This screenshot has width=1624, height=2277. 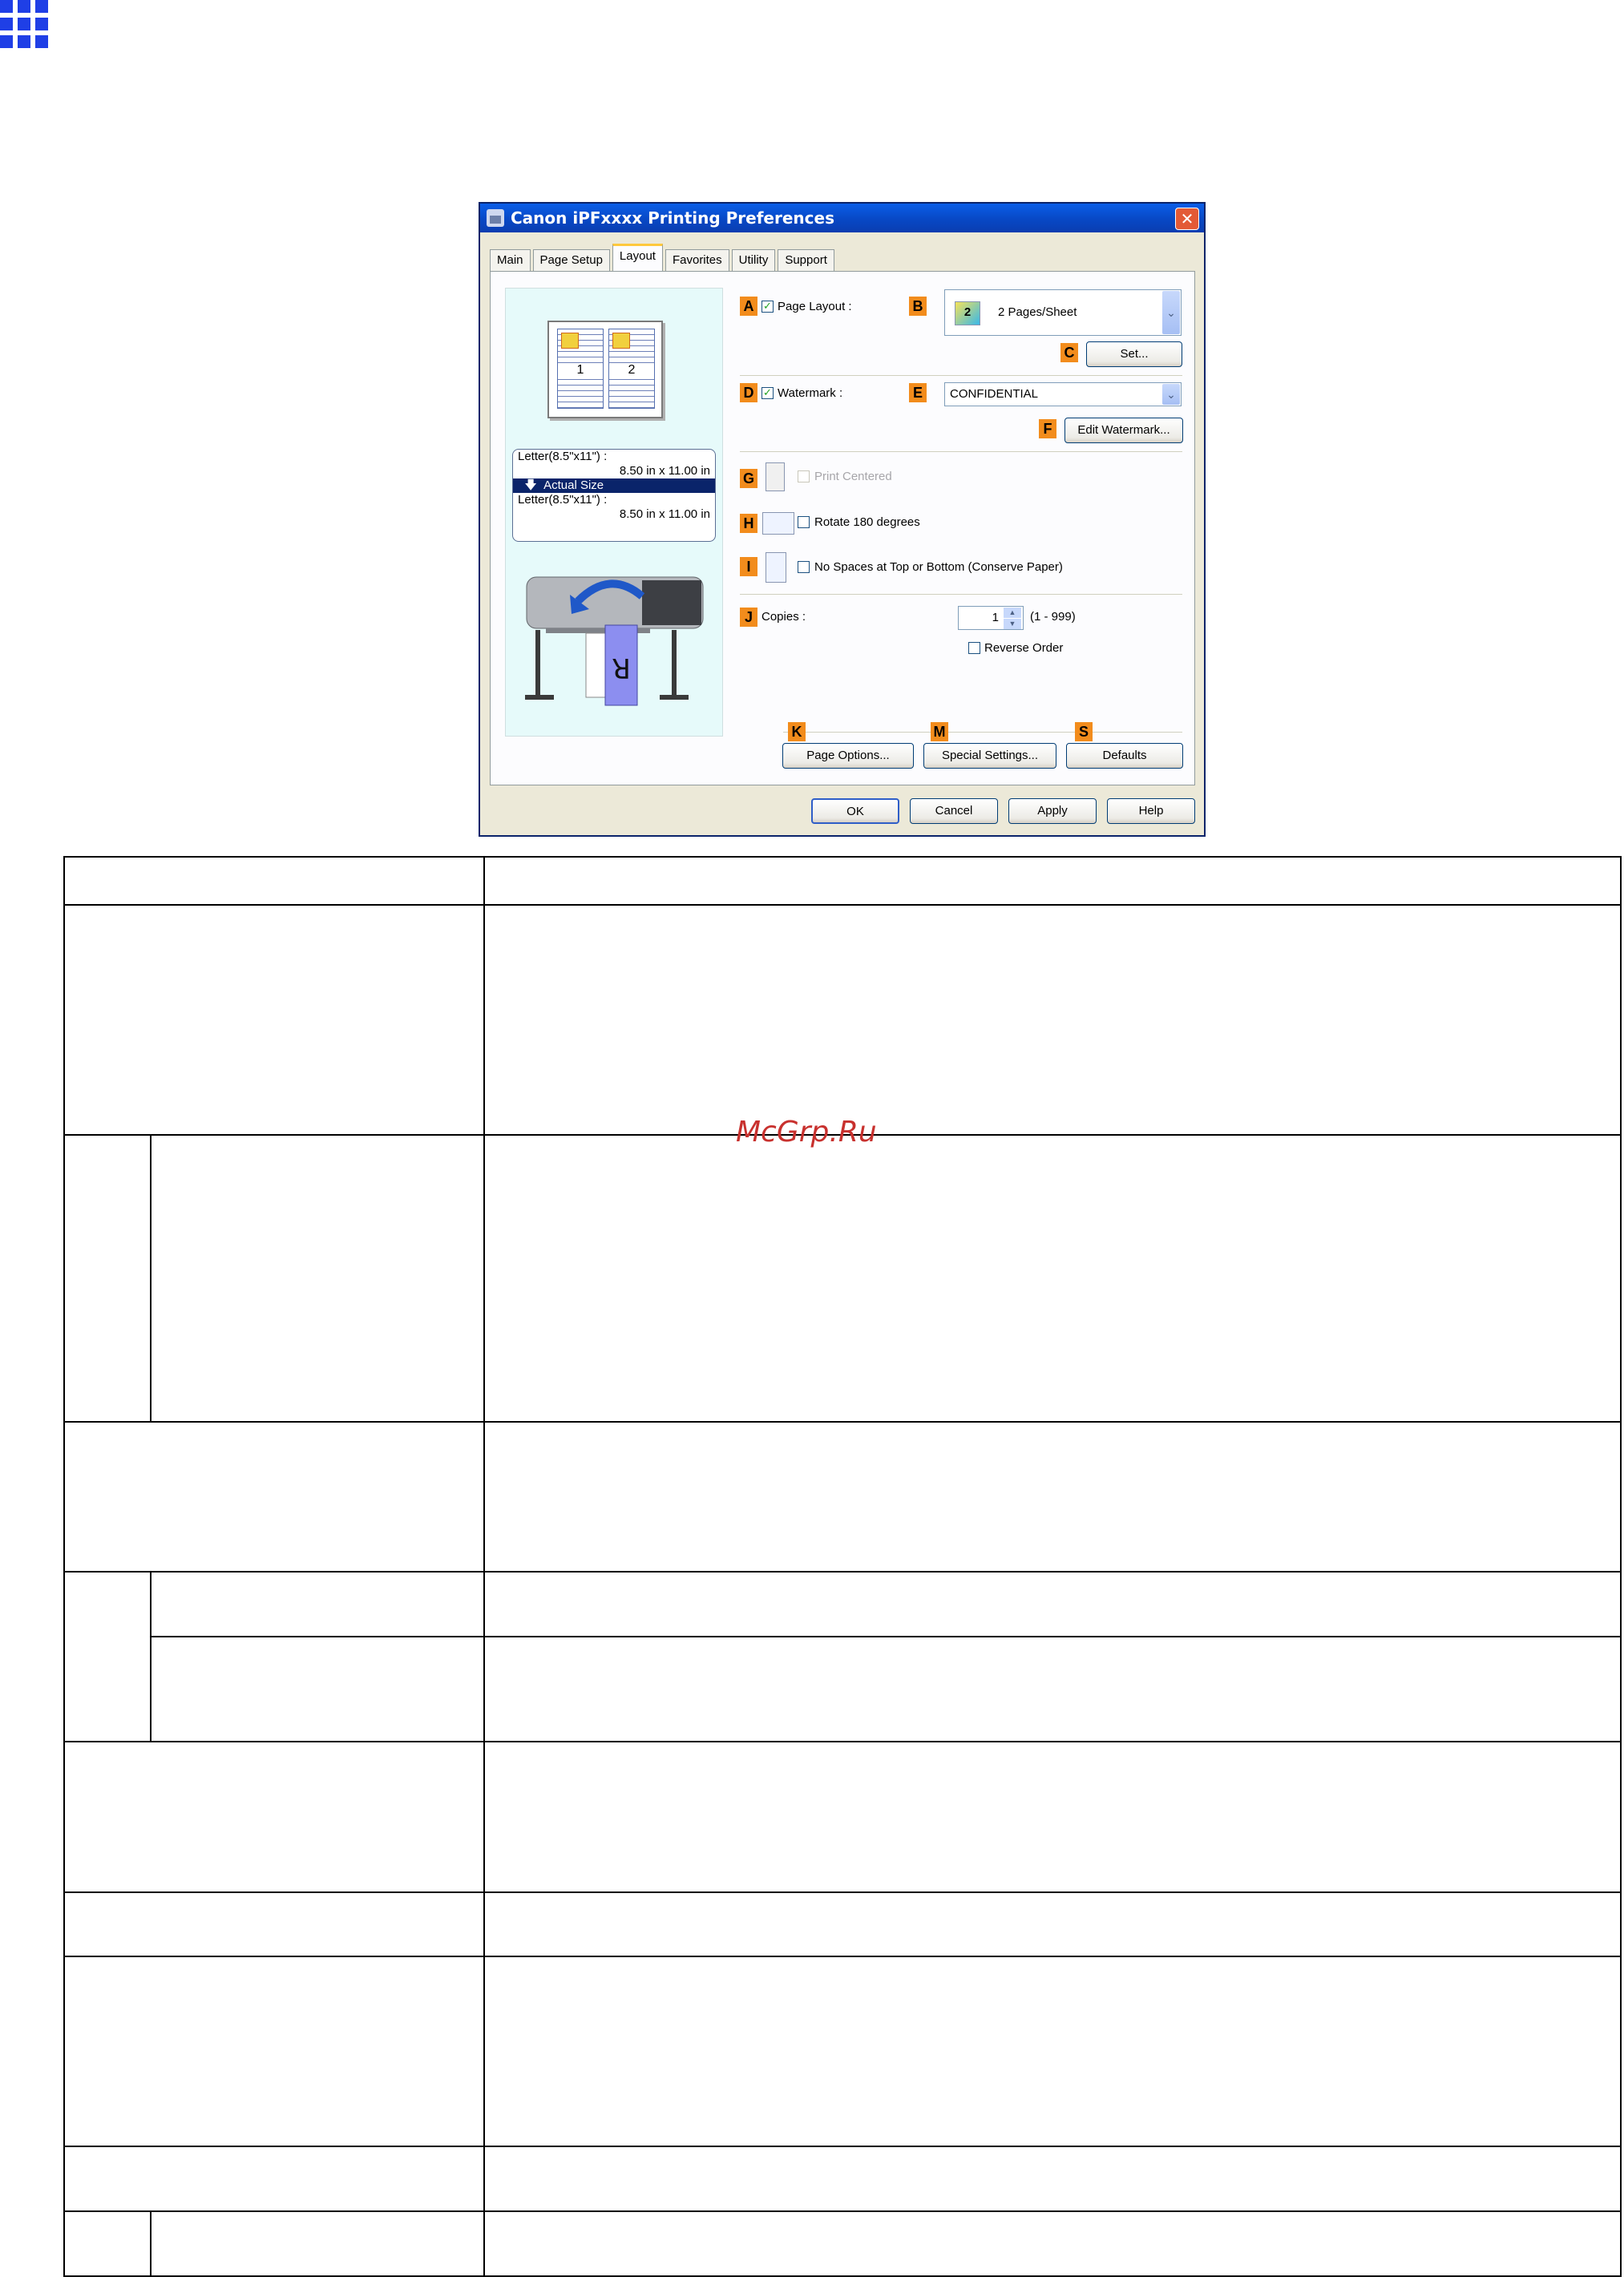 What do you see at coordinates (995, 617) in the screenshot?
I see `copies-value: 1` at bounding box center [995, 617].